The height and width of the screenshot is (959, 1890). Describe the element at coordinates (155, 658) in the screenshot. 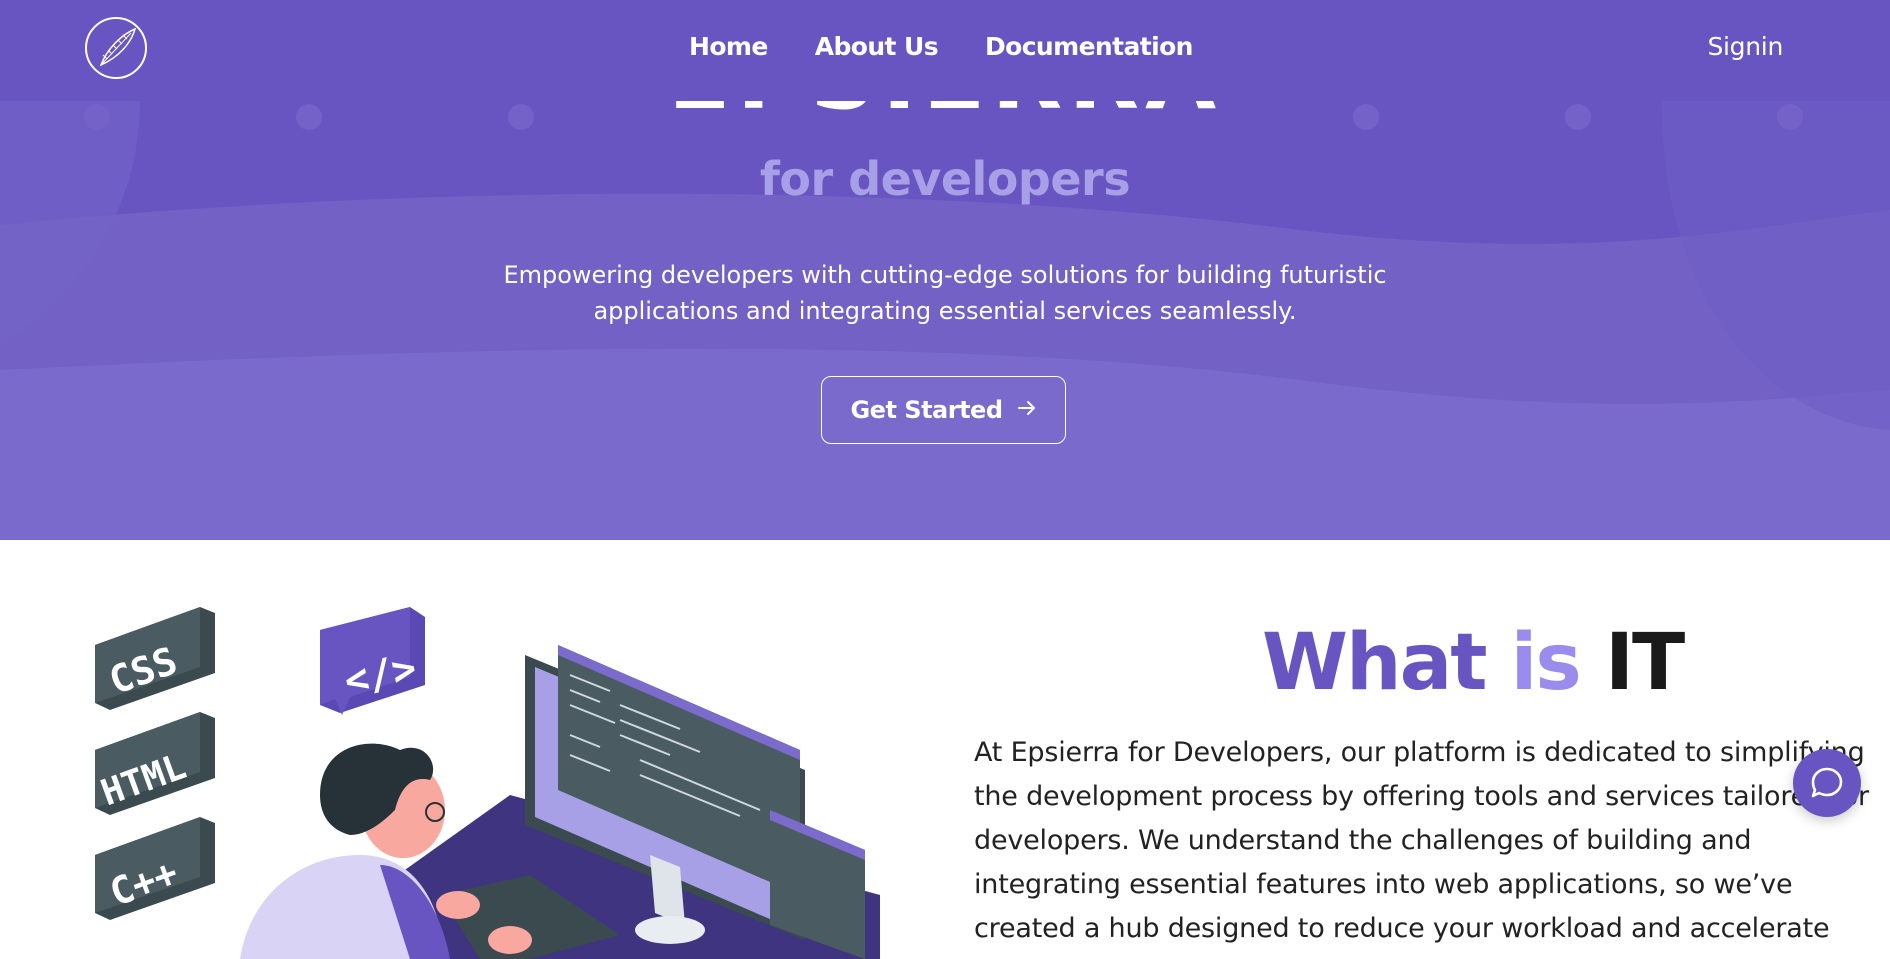

I see `css-badge: CSS` at that location.